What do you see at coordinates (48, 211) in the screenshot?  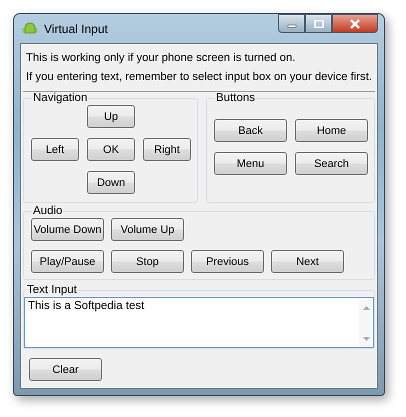 I see `group-title: Audio` at bounding box center [48, 211].